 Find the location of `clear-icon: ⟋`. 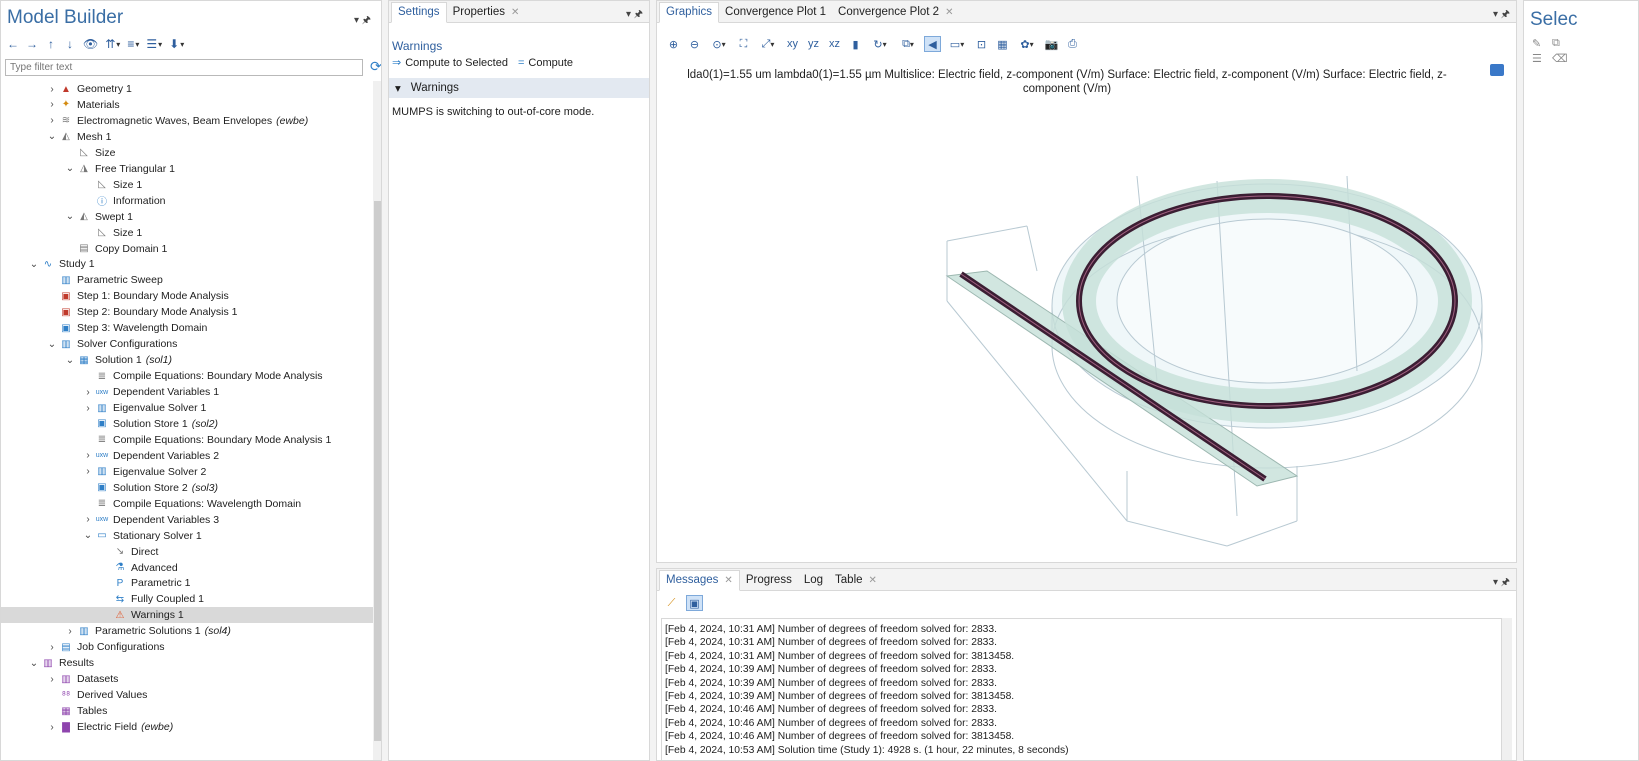

clear-icon: ⟋ is located at coordinates (671, 603).